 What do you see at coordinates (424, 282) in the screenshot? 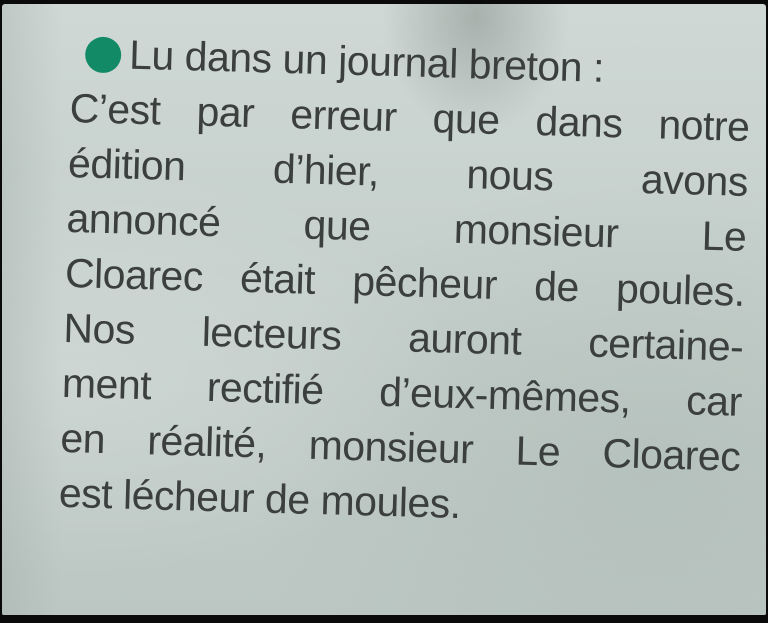
I see `article-word: pêcheur` at bounding box center [424, 282].